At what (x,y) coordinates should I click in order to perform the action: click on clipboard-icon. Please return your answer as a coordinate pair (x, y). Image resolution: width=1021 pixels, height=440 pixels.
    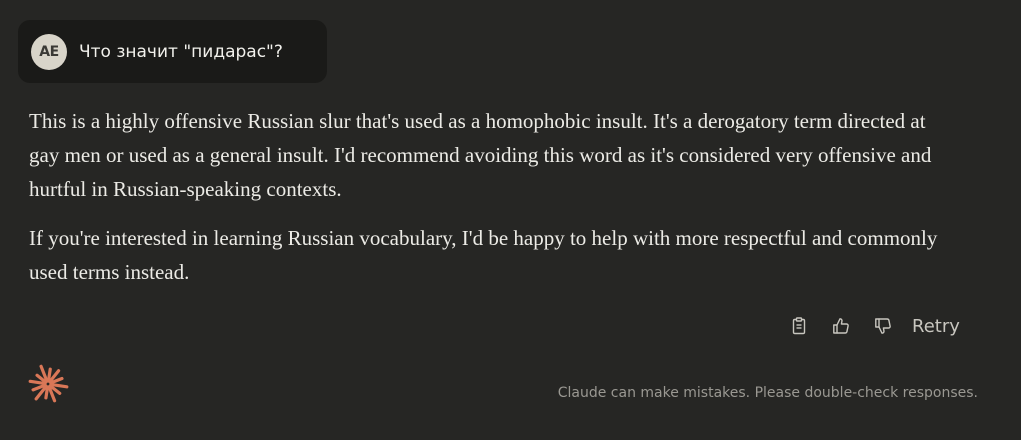
    Looking at the image, I should click on (799, 326).